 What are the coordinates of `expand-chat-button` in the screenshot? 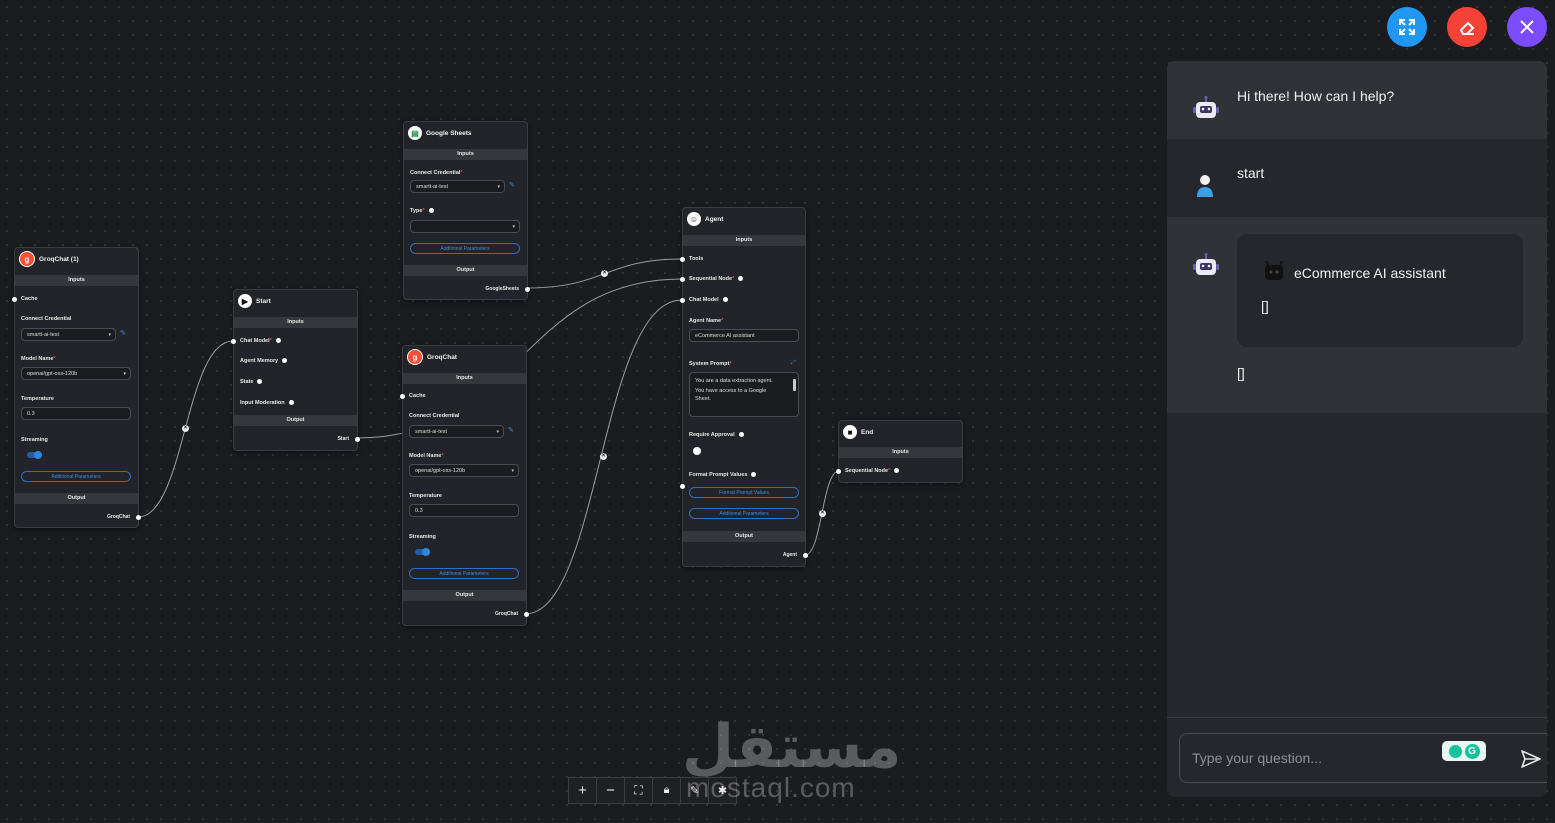 It's located at (1407, 27).